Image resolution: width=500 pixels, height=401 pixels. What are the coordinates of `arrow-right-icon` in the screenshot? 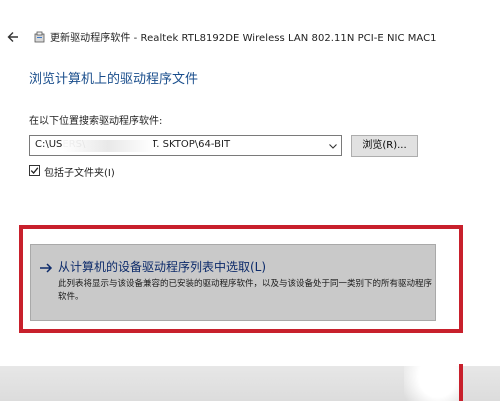 It's located at (46, 268).